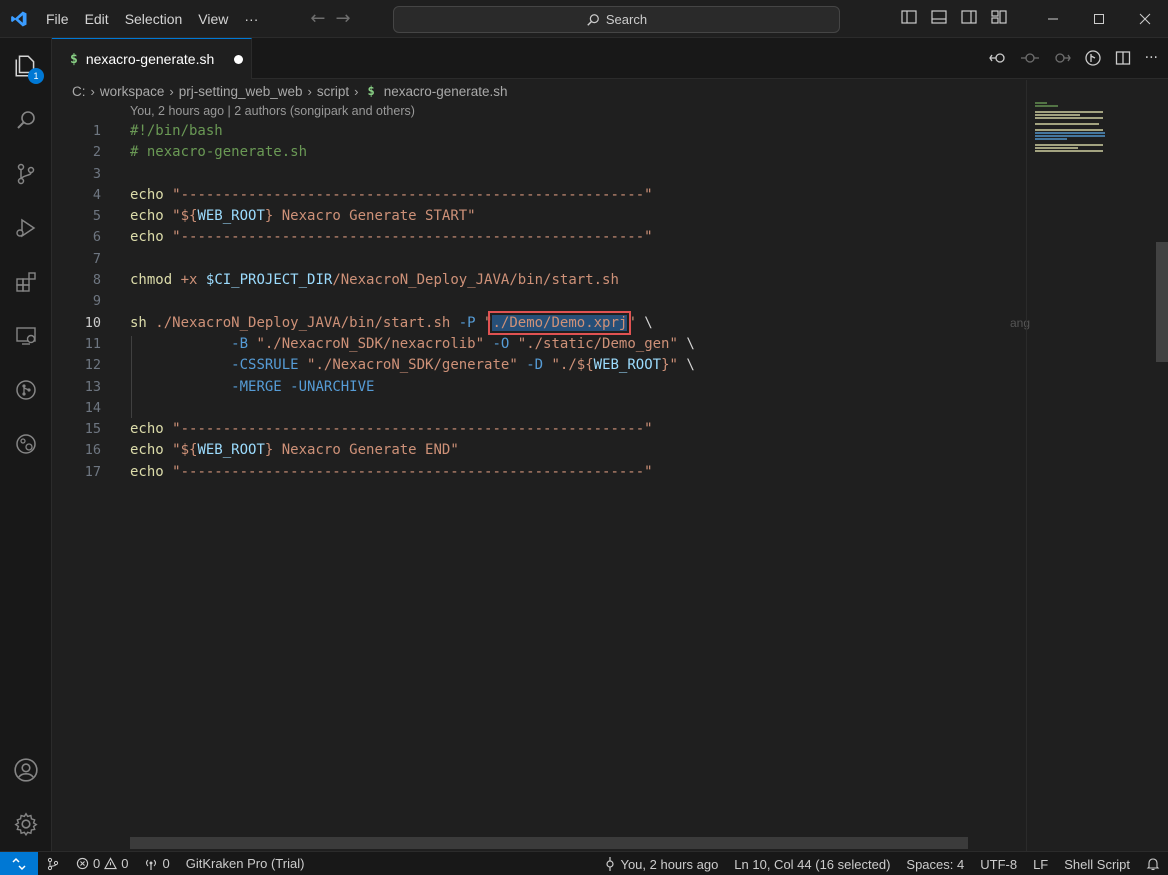 This screenshot has width=1168, height=875. What do you see at coordinates (954, 17) in the screenshot?
I see `layout-controls` at bounding box center [954, 17].